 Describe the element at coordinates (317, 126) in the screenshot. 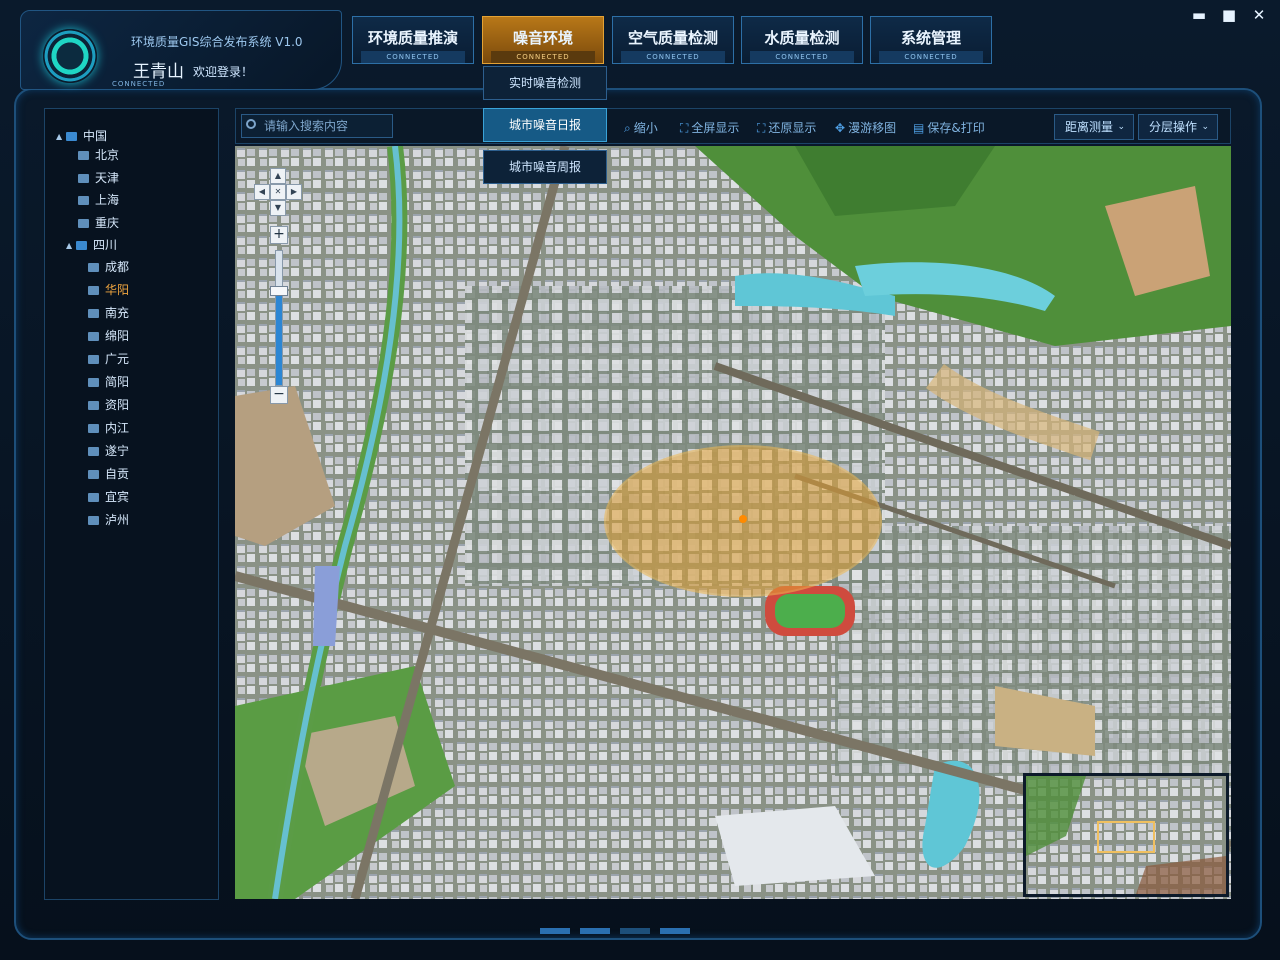

I see `search-input: 请输入搜索内容` at that location.